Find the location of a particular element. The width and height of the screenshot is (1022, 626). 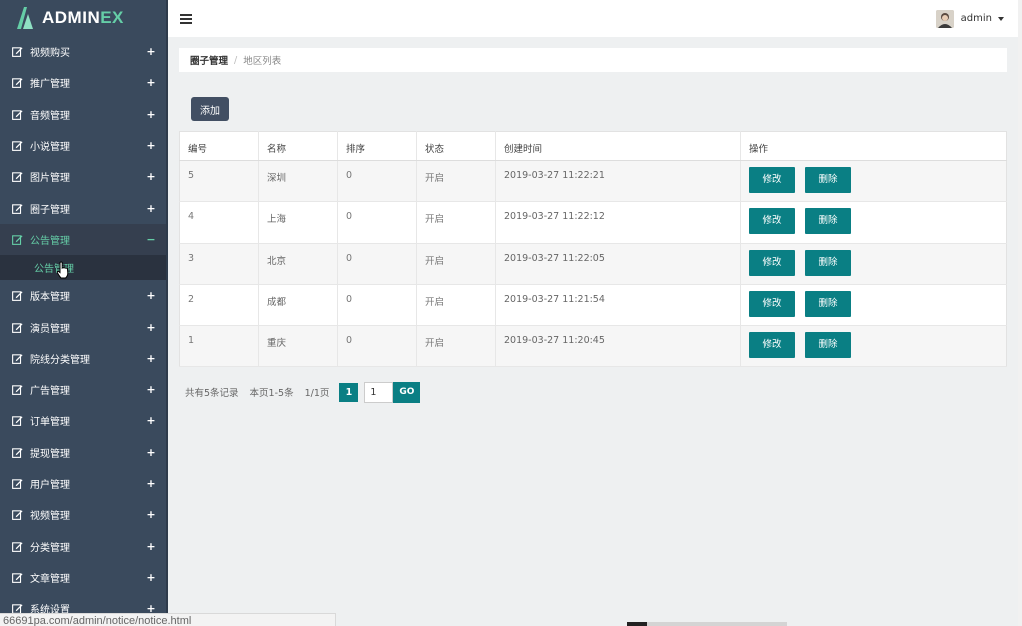

cell-created: 2019-03-27 11:20:45 is located at coordinates (618, 346).